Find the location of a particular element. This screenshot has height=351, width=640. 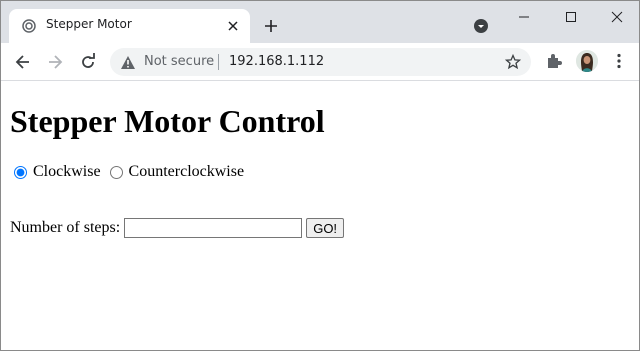

bookmark-star-icon is located at coordinates (513, 62).